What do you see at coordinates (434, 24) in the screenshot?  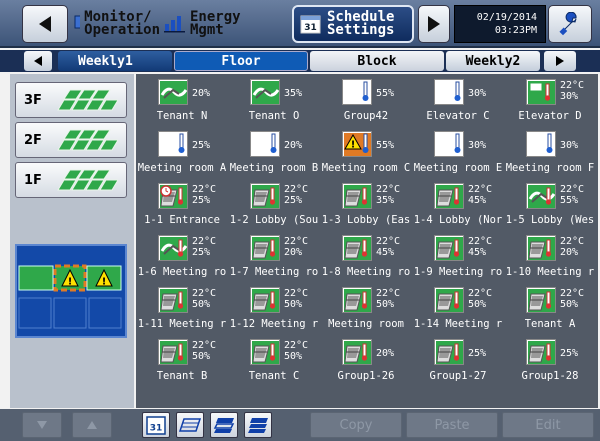 I see `nav-forward-button` at bounding box center [434, 24].